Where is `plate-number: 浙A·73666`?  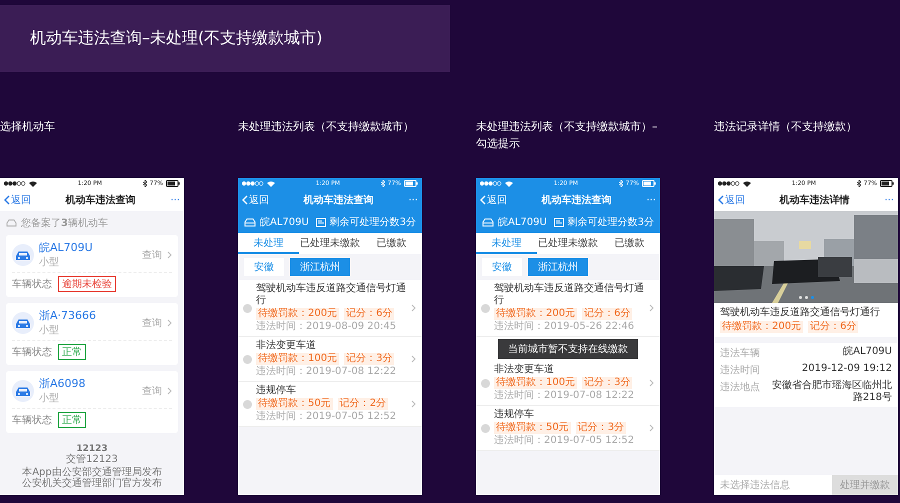 plate-number: 浙A·73666 is located at coordinates (68, 315).